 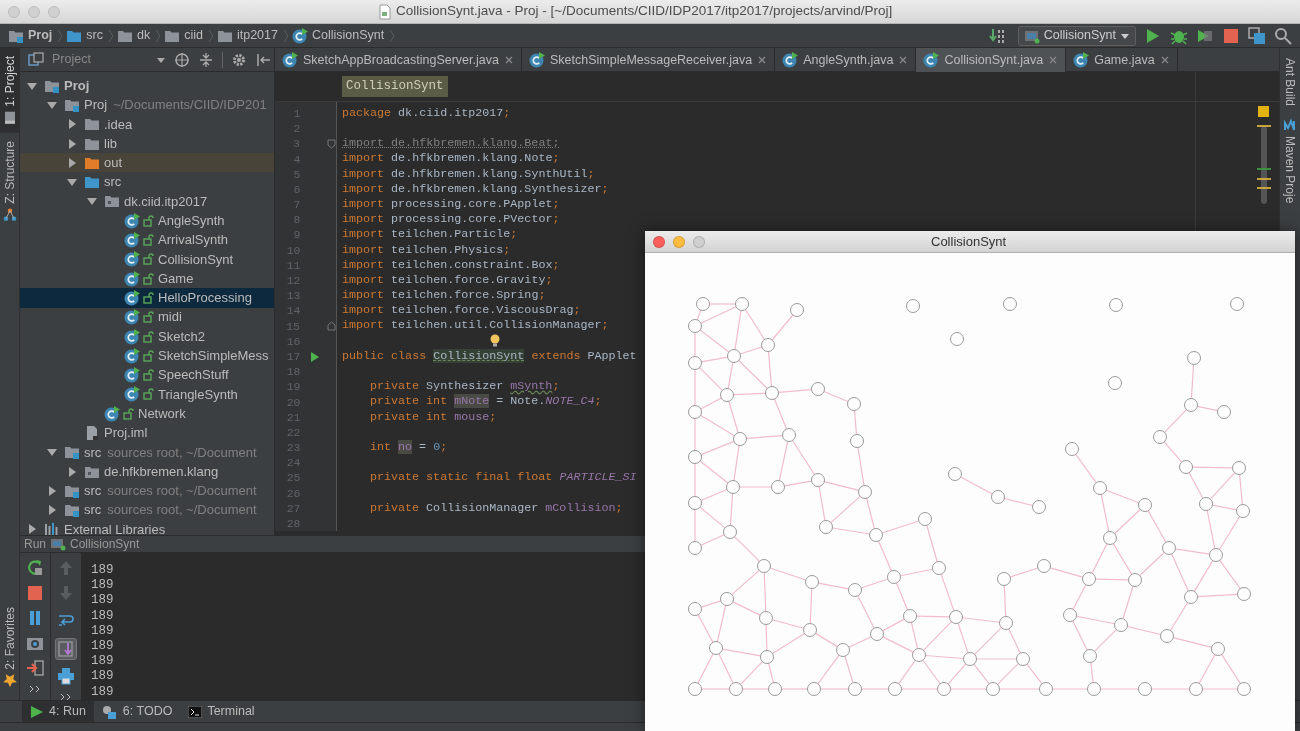 What do you see at coordinates (94, 35) in the screenshot?
I see `breadcrumb-item: src` at bounding box center [94, 35].